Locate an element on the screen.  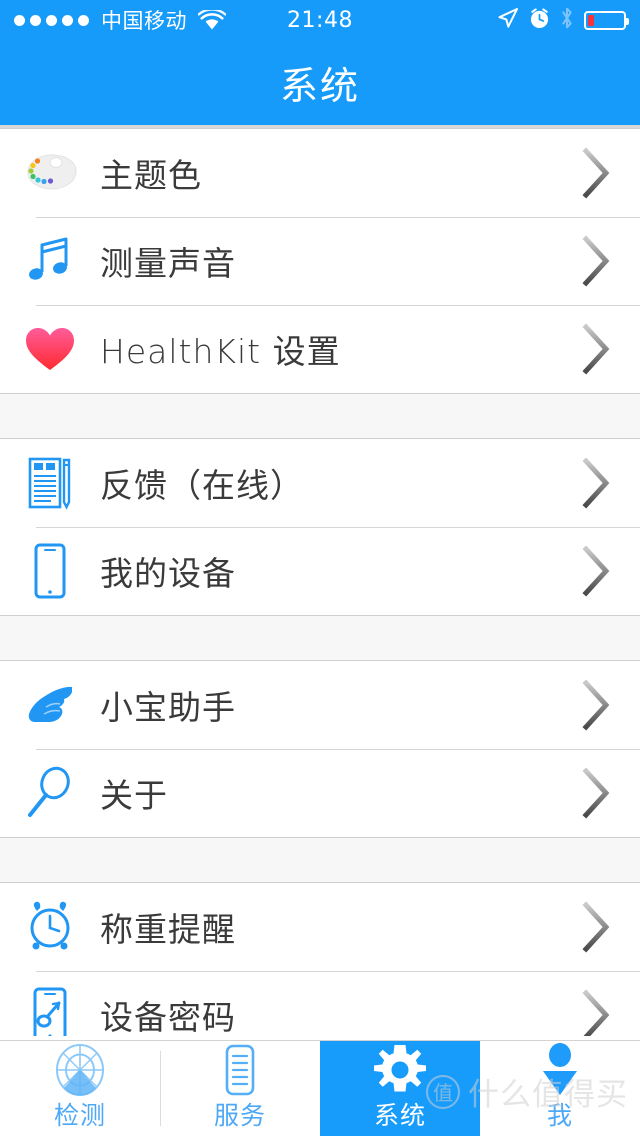
settings-group: 称重提醒 设备密码 is located at coordinates (320, 959).